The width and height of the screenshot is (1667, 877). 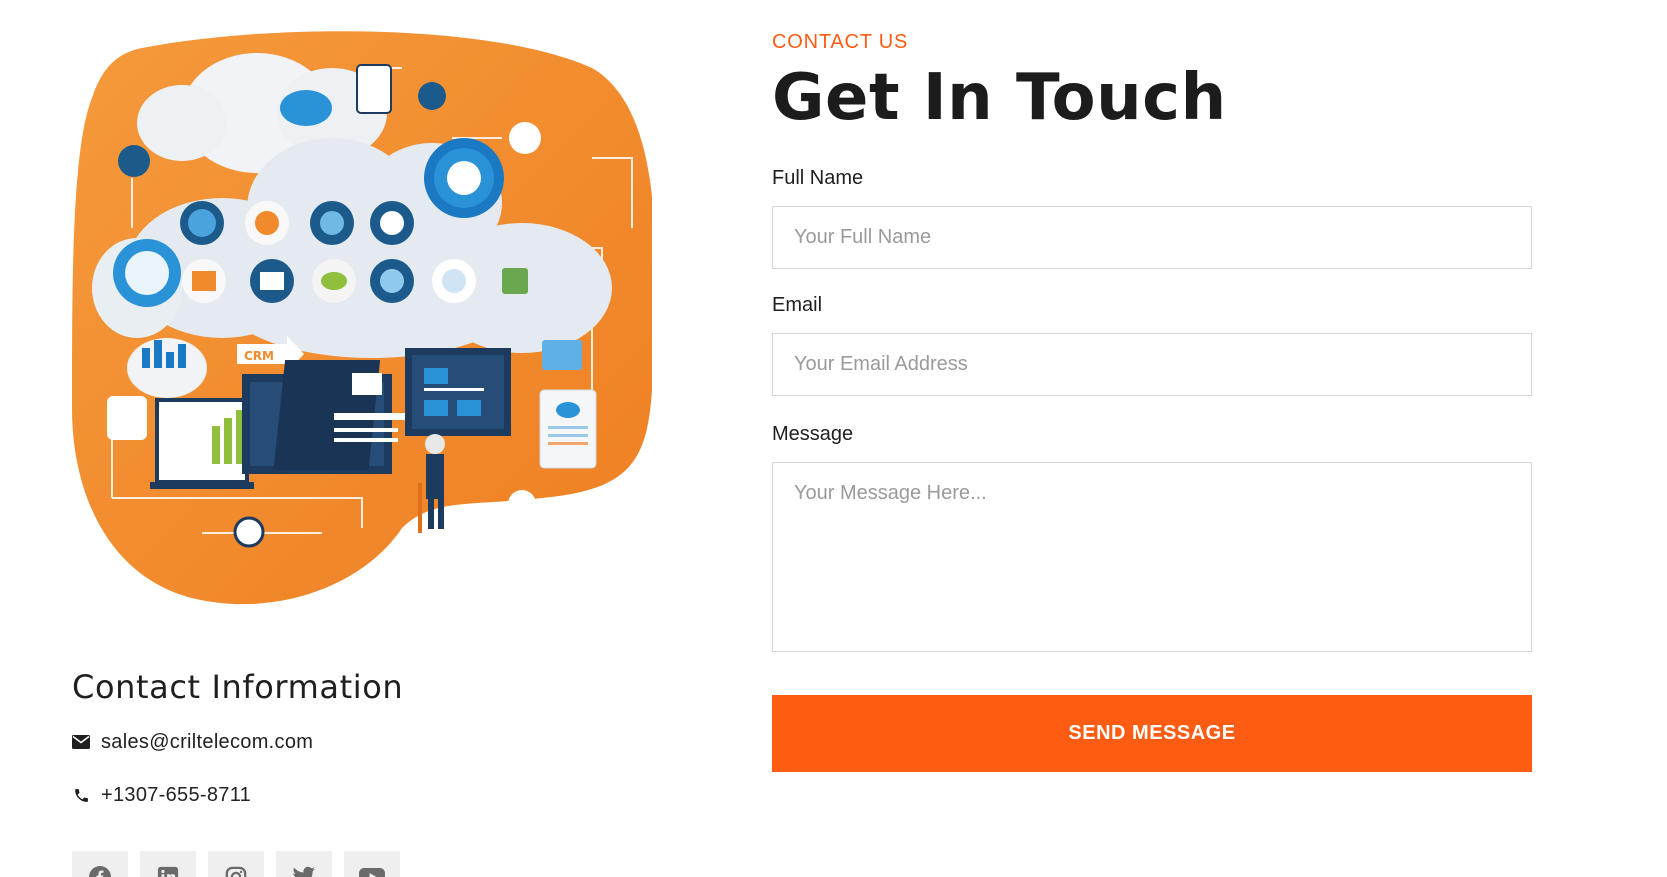 What do you see at coordinates (236, 871) in the screenshot?
I see `instagram-icon` at bounding box center [236, 871].